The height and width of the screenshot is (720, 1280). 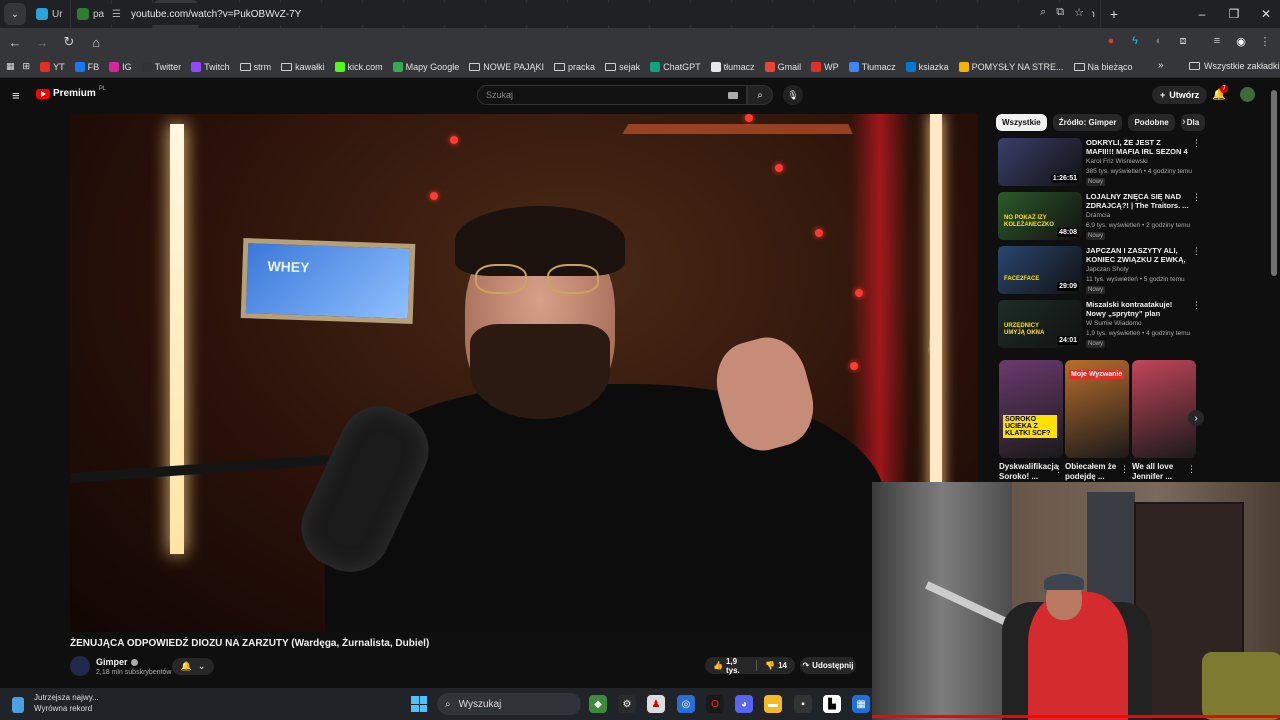 I want to click on bookmark-item: strm, so click(x=255, y=67).